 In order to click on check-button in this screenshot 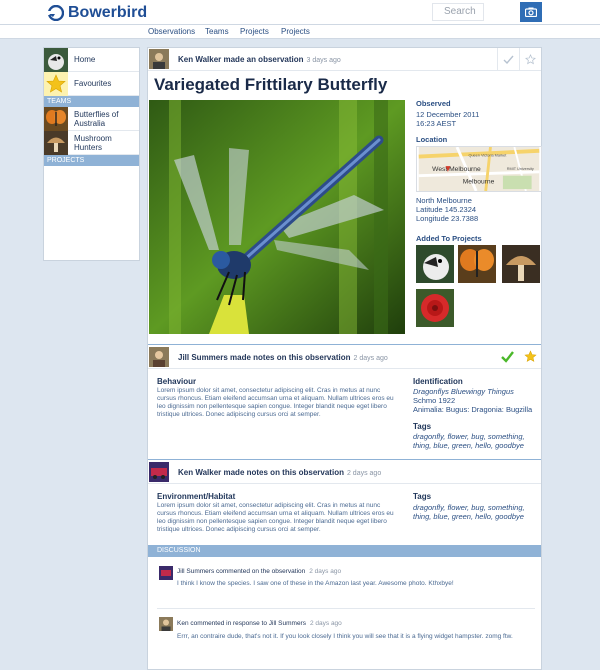, I will do `click(508, 59)`.